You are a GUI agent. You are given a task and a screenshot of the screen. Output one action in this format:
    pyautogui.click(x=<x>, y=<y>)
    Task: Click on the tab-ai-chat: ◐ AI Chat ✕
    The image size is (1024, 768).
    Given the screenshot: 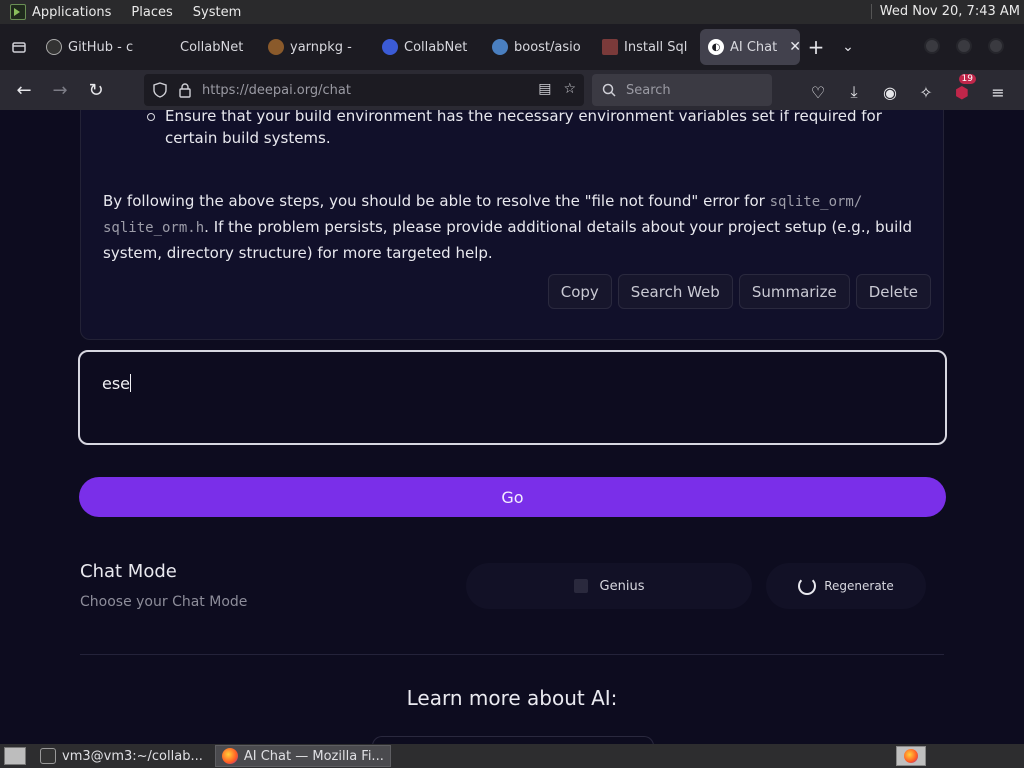 What is the action you would take?
    pyautogui.click(x=750, y=47)
    